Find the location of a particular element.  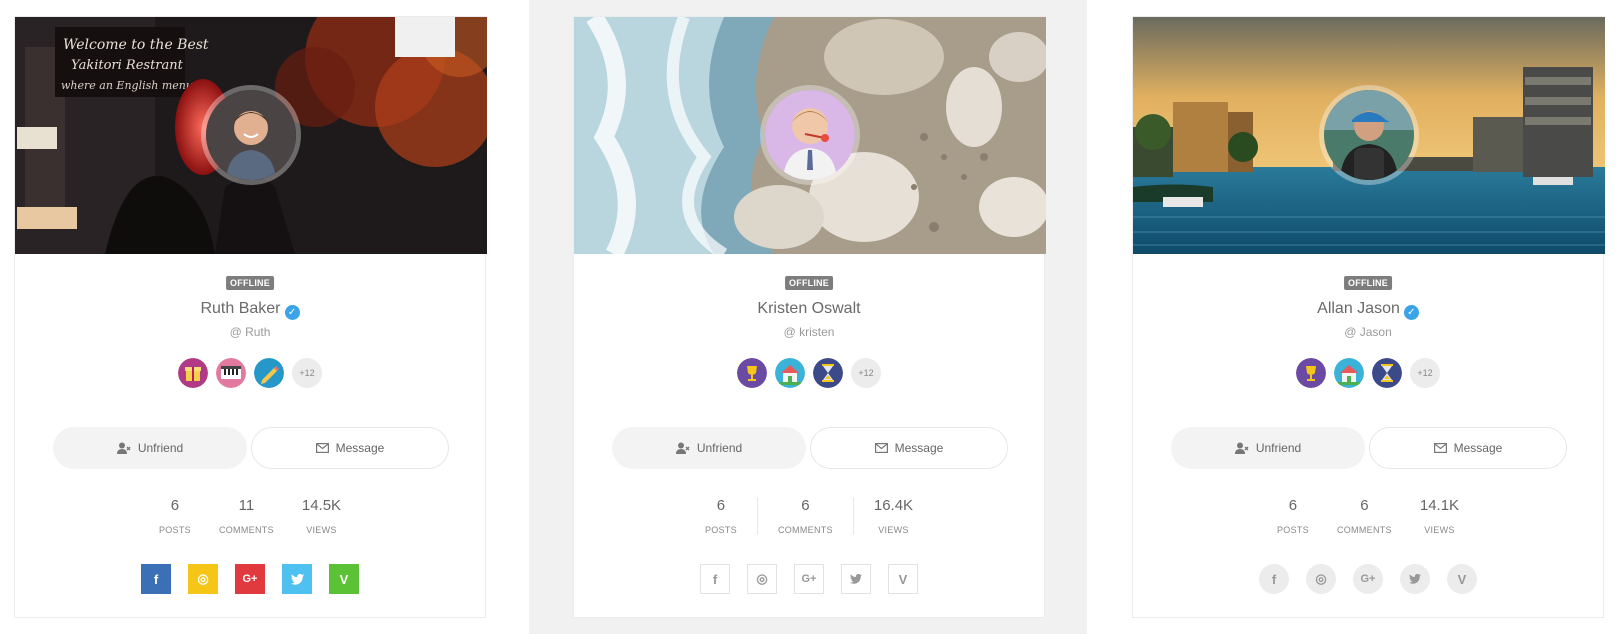

profile-stats: 6 POSTS 6 COMMENTS 16.4K VIEWS is located at coordinates (809, 516).